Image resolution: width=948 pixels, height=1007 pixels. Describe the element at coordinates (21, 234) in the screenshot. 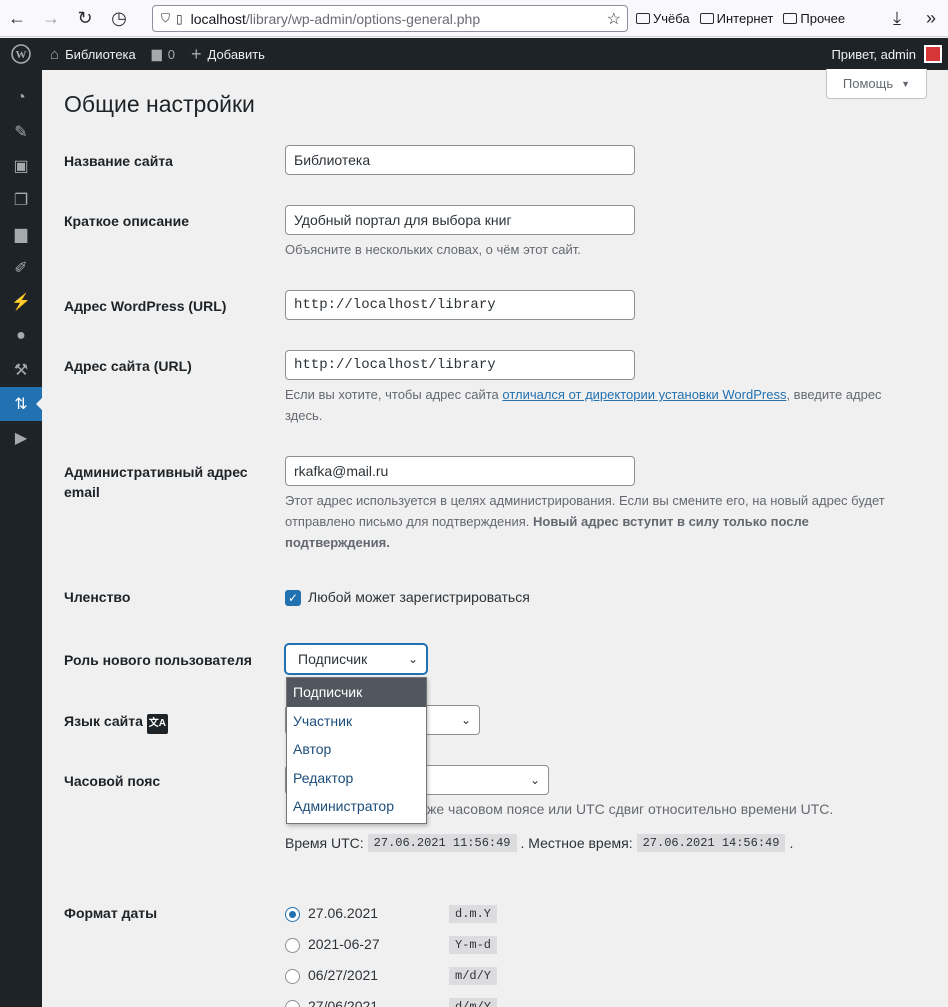

I see `menu-comments: ▆` at that location.